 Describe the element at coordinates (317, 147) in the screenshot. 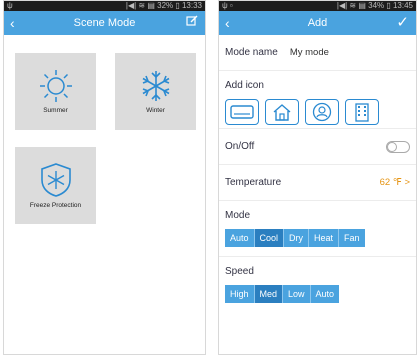

I see `onoff-row: On/Off` at that location.